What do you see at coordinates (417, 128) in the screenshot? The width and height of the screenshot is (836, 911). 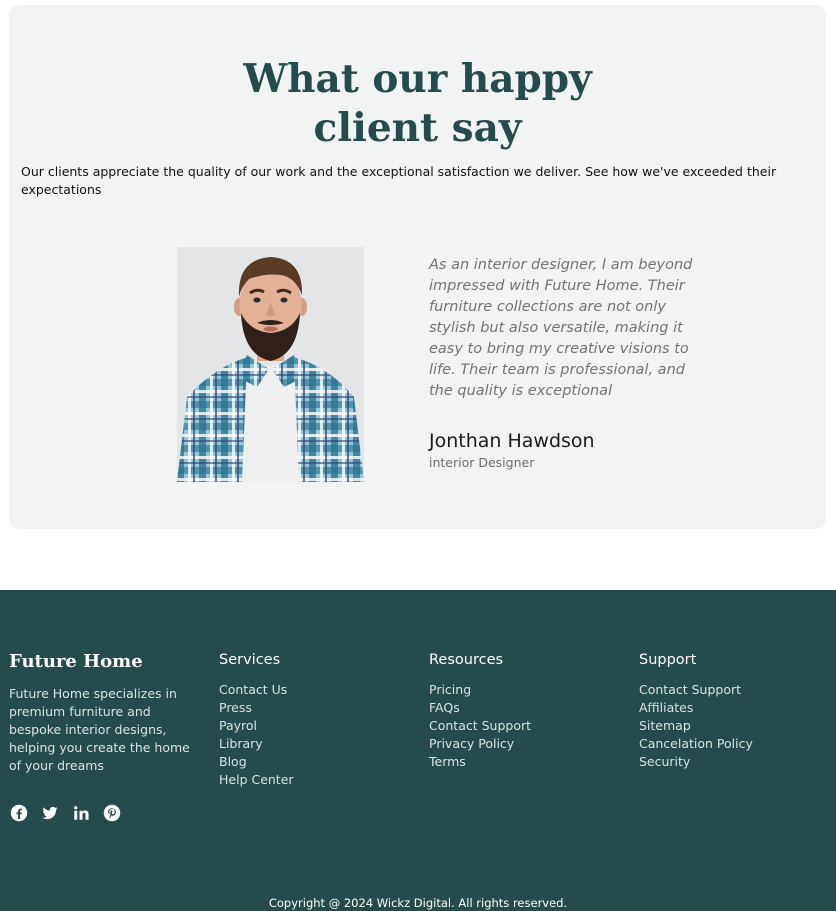 I see `section-title-line-2: client say` at bounding box center [417, 128].